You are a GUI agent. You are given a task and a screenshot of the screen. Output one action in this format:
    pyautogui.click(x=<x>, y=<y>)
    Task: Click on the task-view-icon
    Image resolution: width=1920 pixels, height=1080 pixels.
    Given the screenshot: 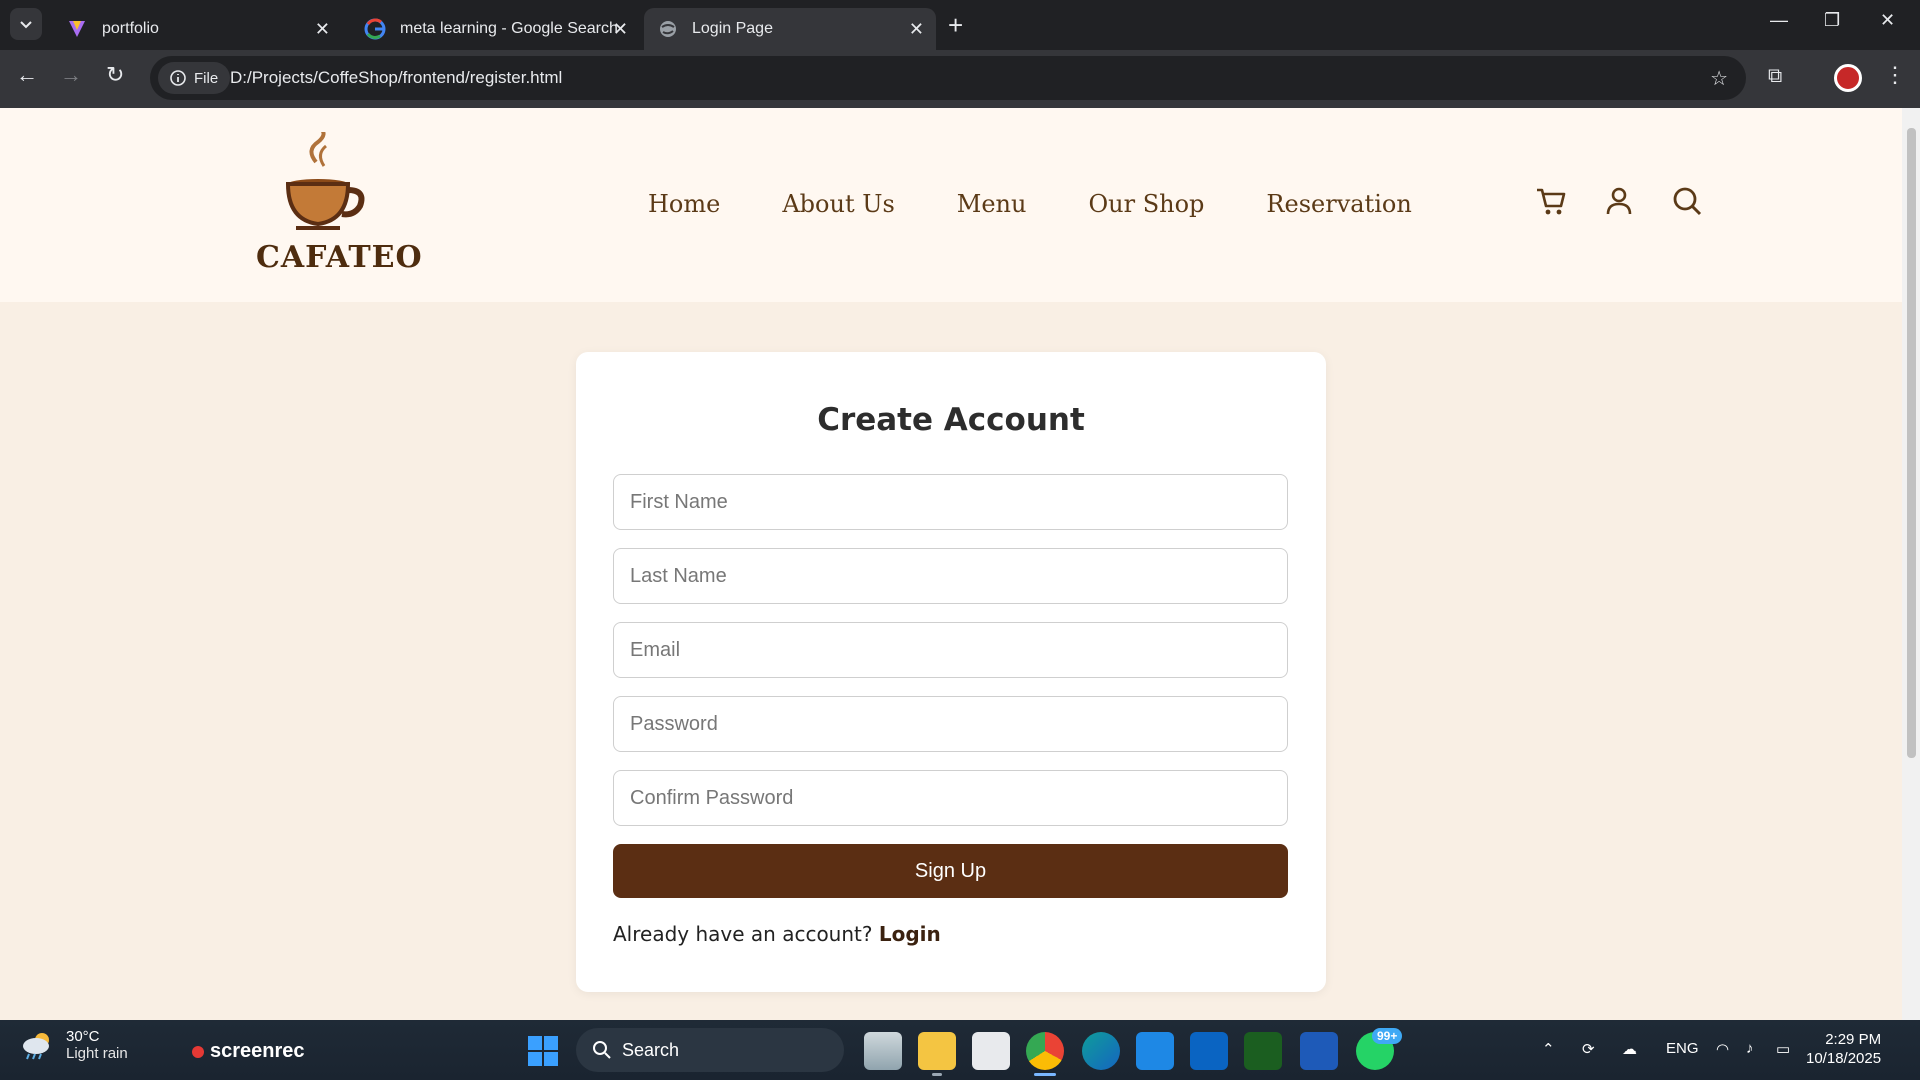 What is the action you would take?
    pyautogui.click(x=883, y=1051)
    